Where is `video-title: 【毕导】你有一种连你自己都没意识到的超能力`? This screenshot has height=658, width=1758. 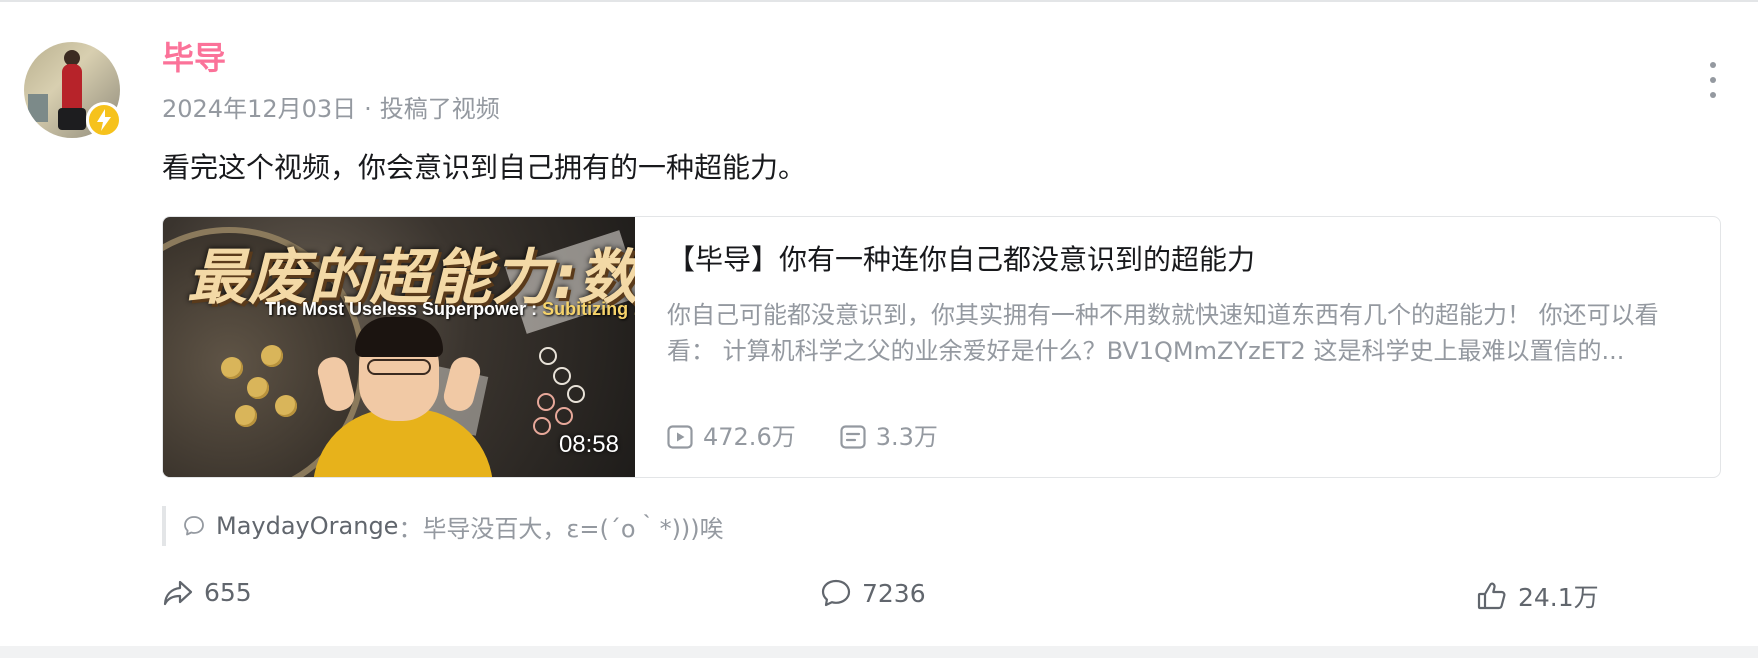
video-title: 【毕导】你有一种连你自己都没意识到的超能力 is located at coordinates (961, 260).